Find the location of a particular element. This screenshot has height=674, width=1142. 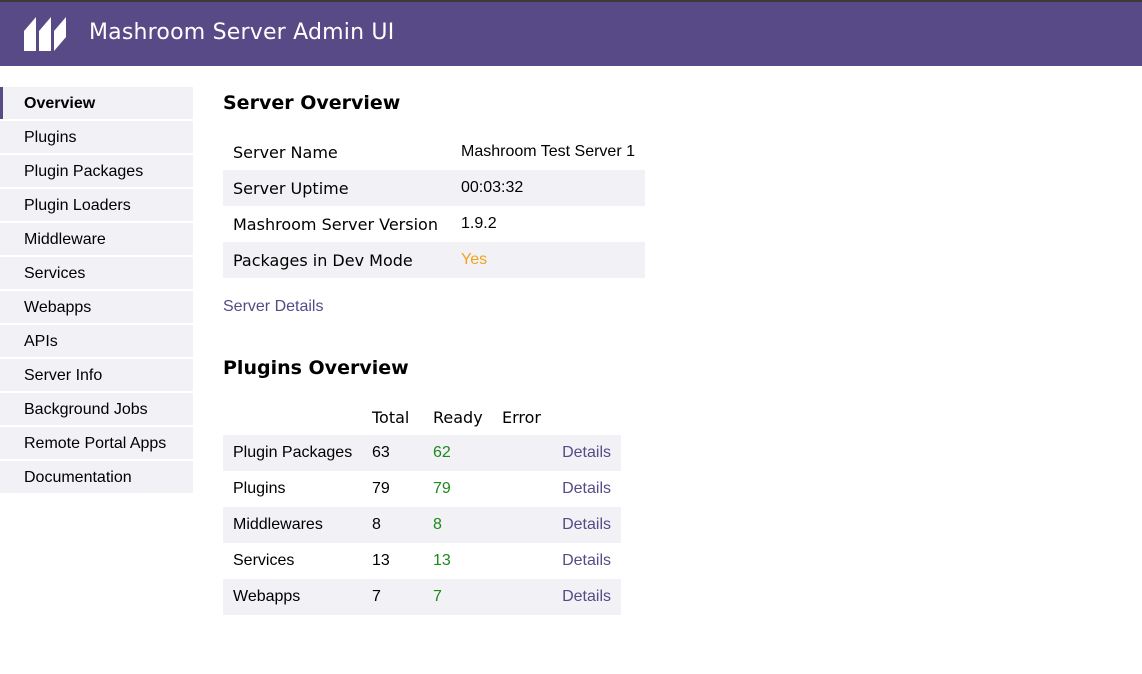

row-total: 7 is located at coordinates (402, 597).